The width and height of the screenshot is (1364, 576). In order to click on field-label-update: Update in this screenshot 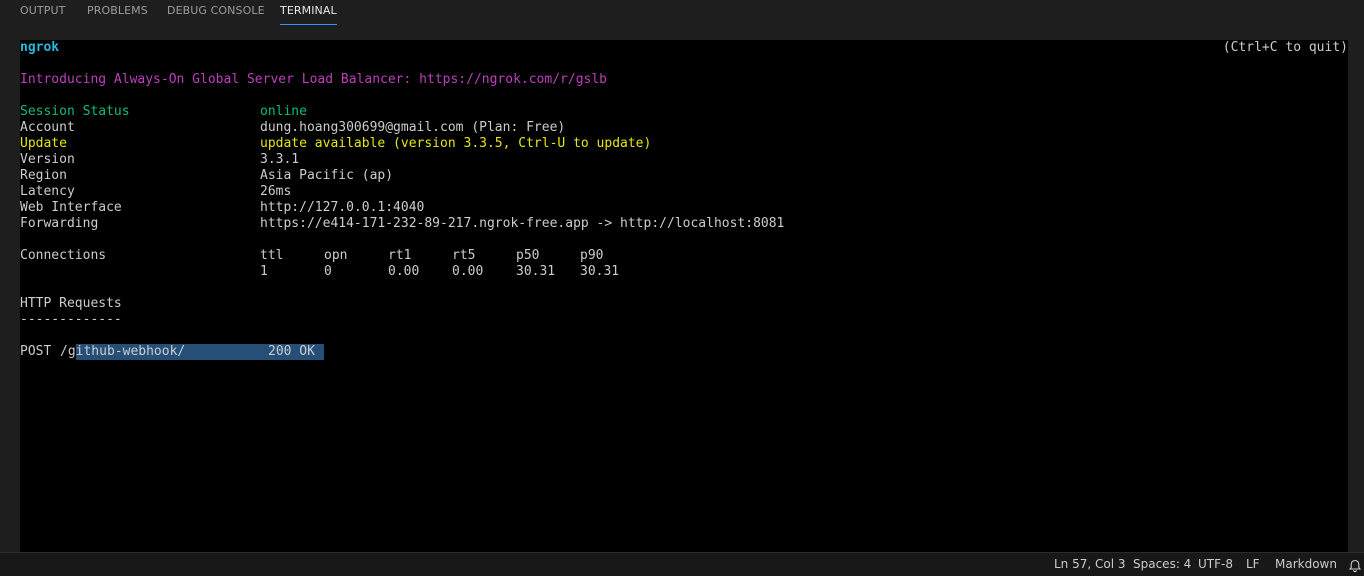, I will do `click(43, 143)`.